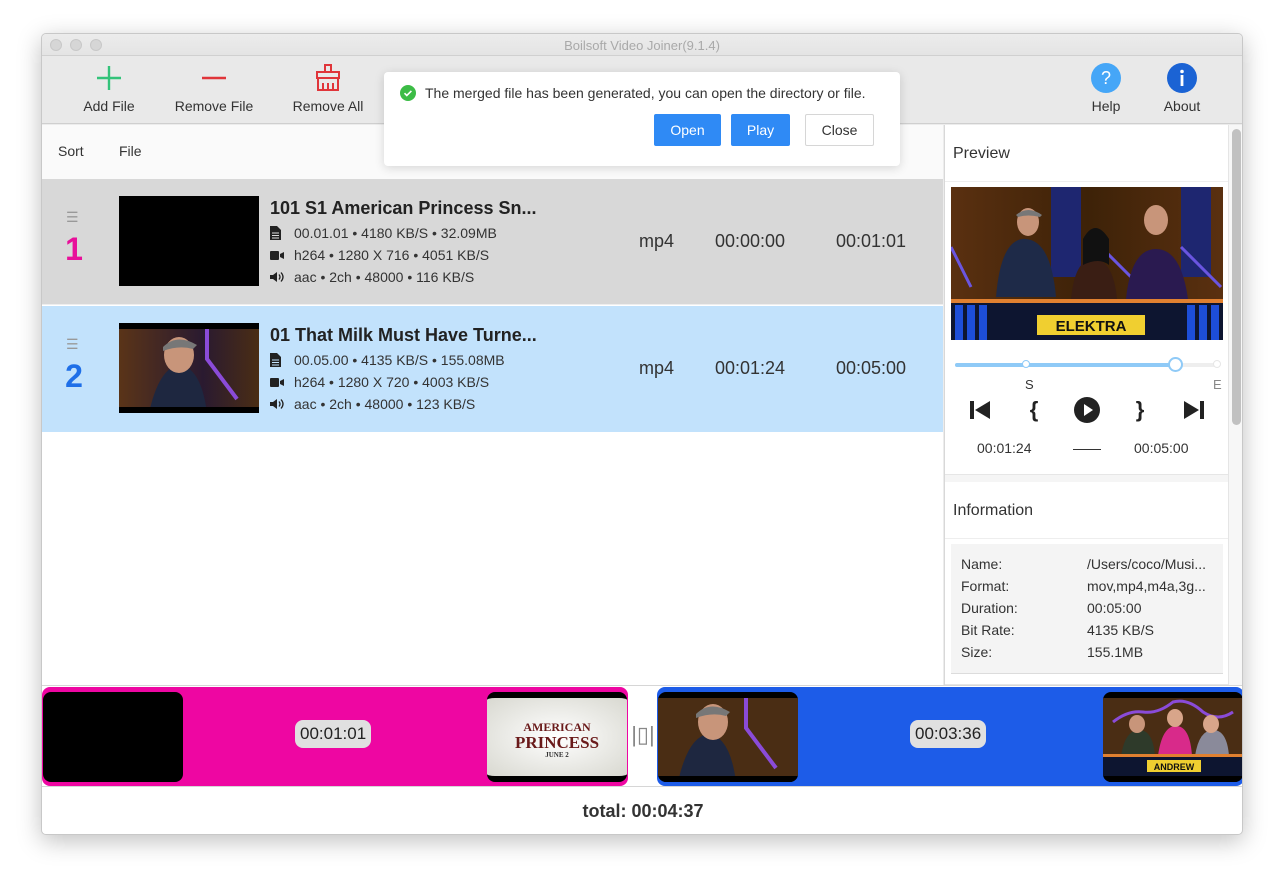 This screenshot has width=1284, height=884. I want to click on video-info-line: h264 • 1280 X 716 • 4051 KB/S, so click(379, 255).